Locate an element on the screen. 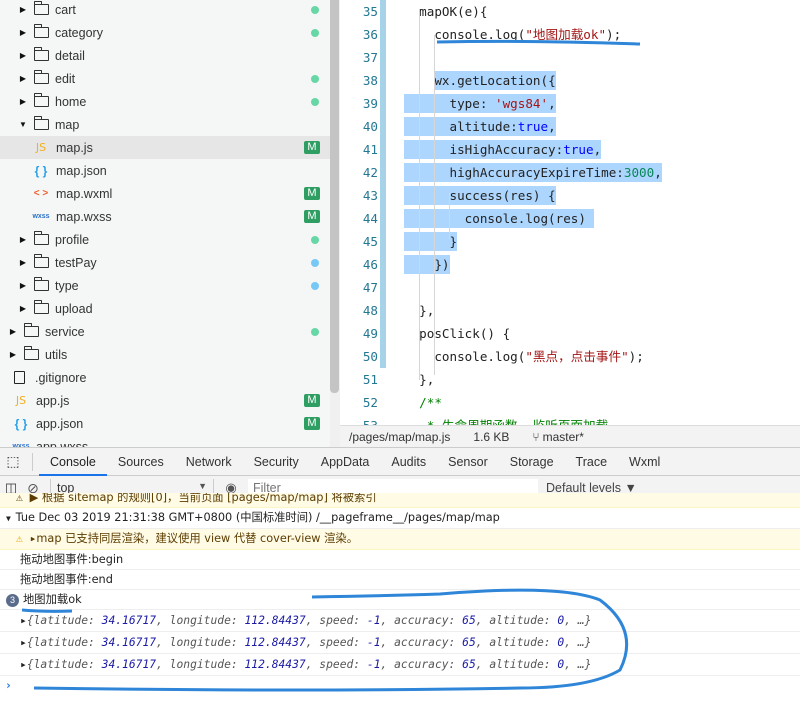 The width and height of the screenshot is (800, 728). value-altitude: 0 is located at coordinates (561, 620).